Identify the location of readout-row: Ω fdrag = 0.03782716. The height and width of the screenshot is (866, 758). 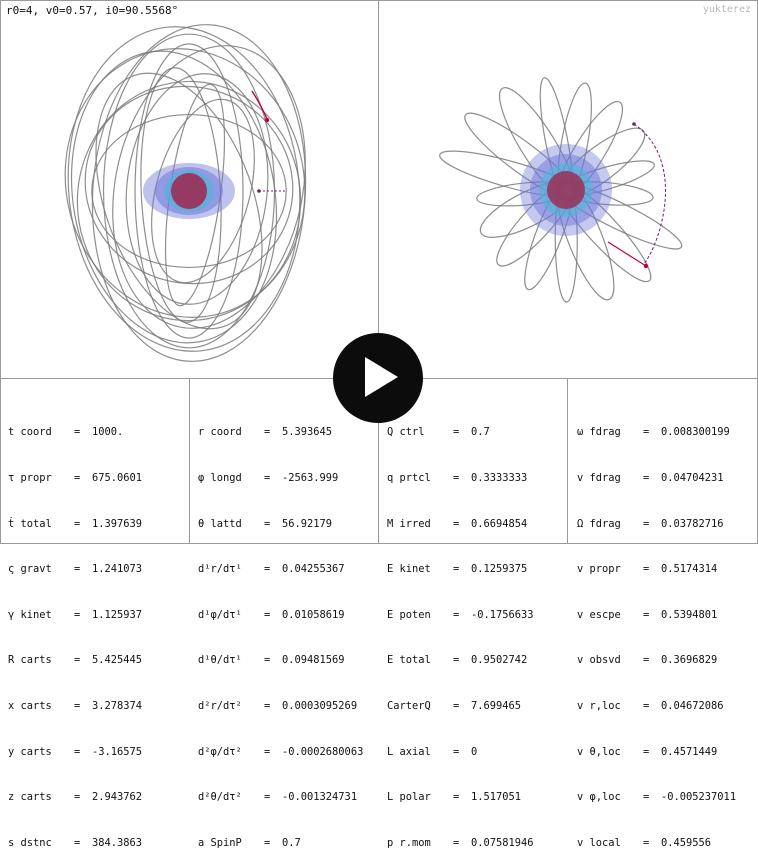
(650, 523).